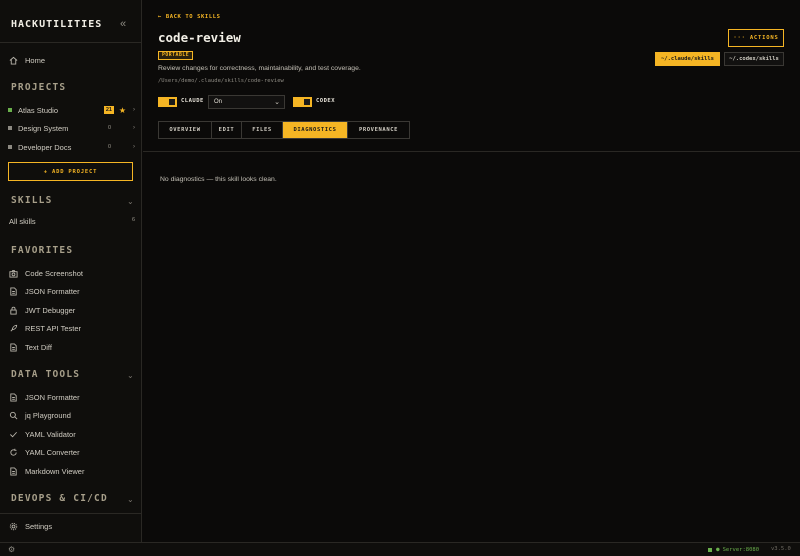 Image resolution: width=800 pixels, height=556 pixels. Describe the element at coordinates (50, 310) in the screenshot. I see `favorite-label: JWT Debugger` at that location.